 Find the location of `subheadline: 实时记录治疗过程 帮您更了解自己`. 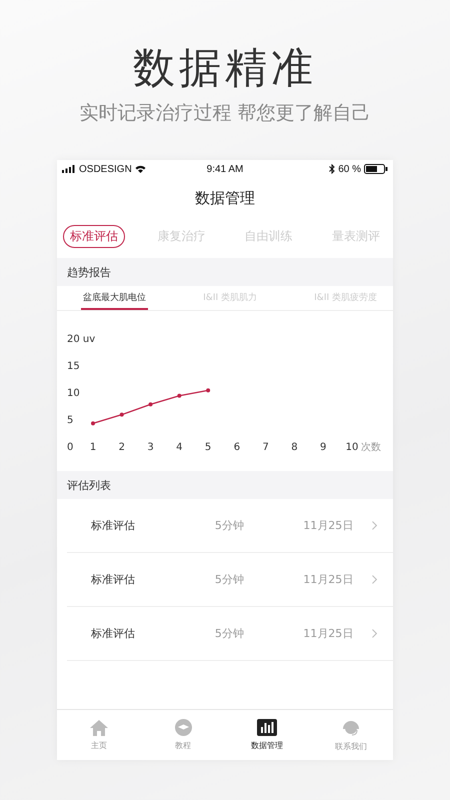

subheadline: 实时记录治疗过程 帮您更了解自己 is located at coordinates (225, 113).